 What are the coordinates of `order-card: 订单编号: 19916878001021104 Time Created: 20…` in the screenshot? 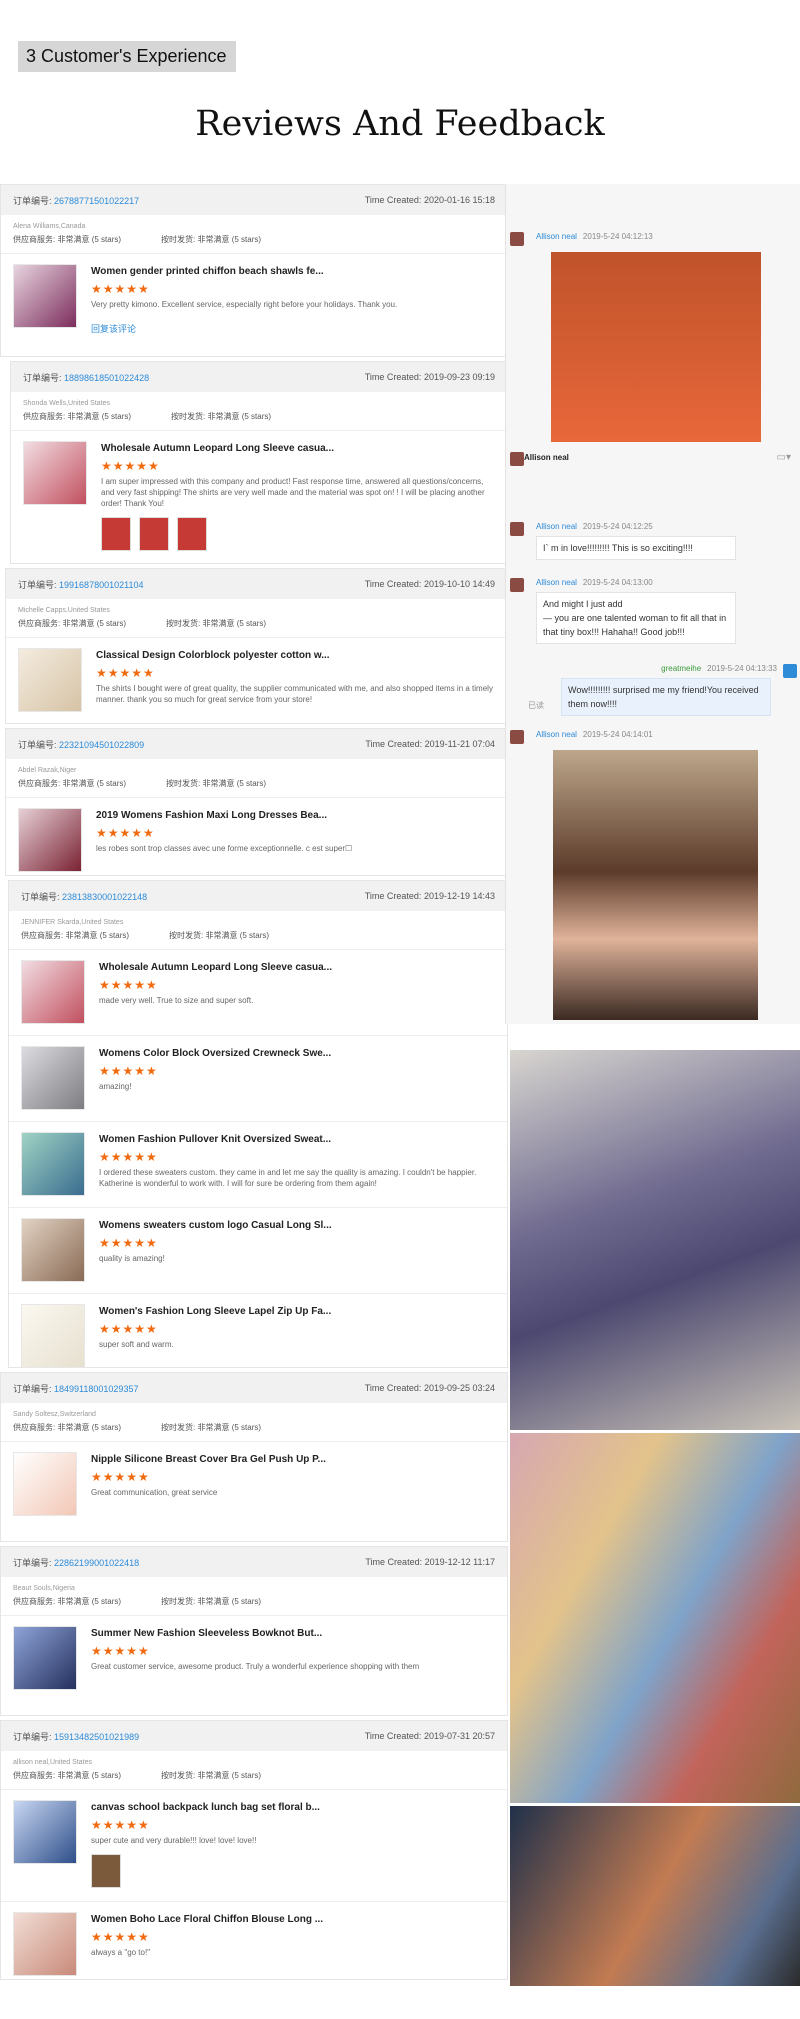 It's located at (256, 646).